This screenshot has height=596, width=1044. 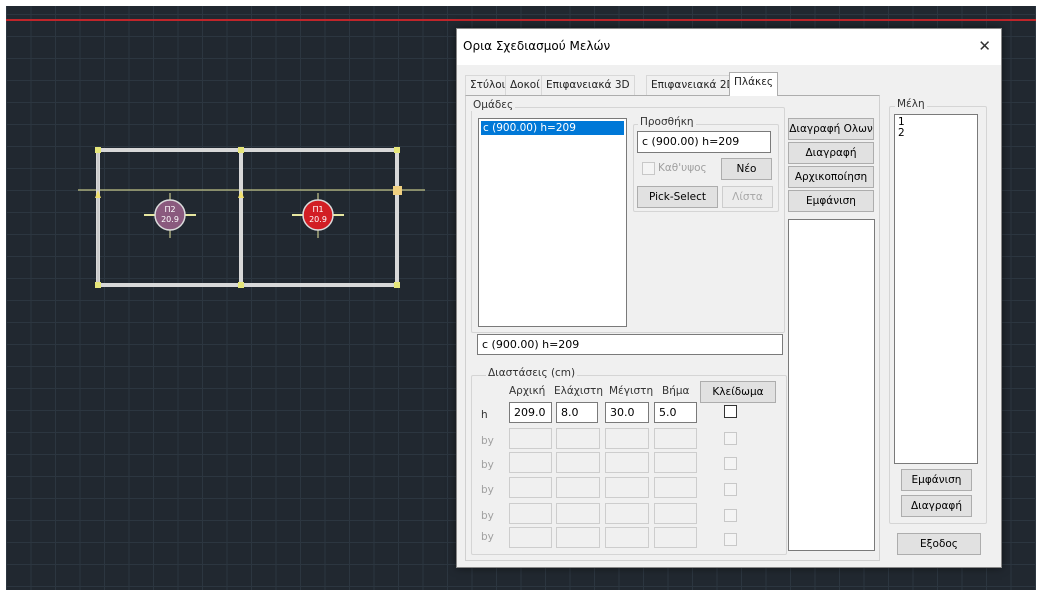 What do you see at coordinates (318, 219) in the screenshot?
I see `slab-value-p1: 20.9` at bounding box center [318, 219].